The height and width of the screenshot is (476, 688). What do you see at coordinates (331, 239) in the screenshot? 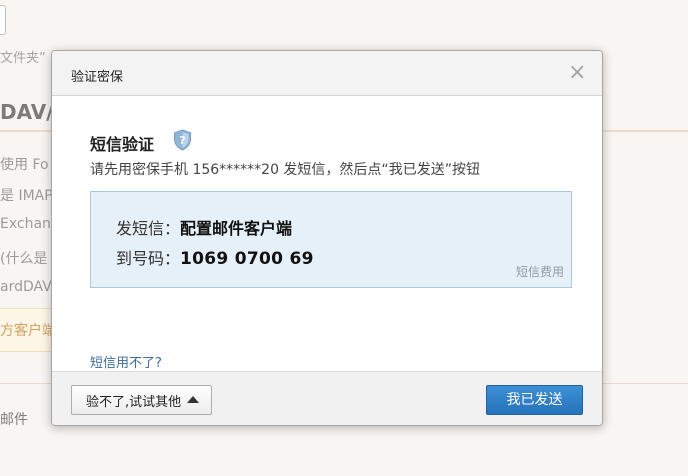
I see `sms-info-box: 发短信：配置邮件客户端 到号码：1069 0700 69 短信费用` at bounding box center [331, 239].